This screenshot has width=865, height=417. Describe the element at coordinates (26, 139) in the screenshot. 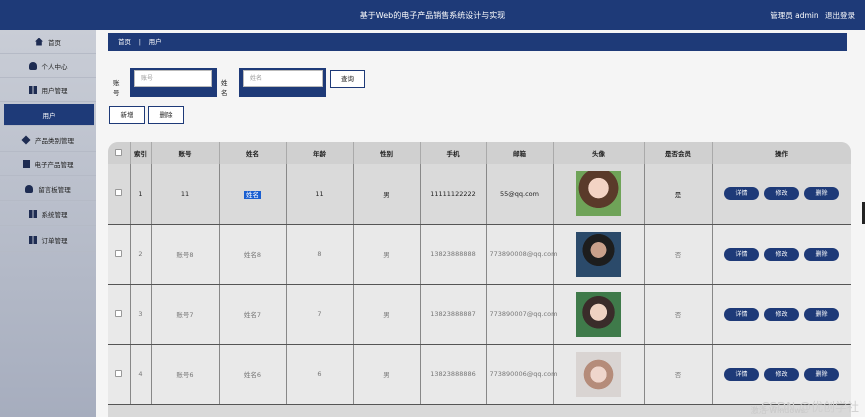

I see `tag-icon` at that location.